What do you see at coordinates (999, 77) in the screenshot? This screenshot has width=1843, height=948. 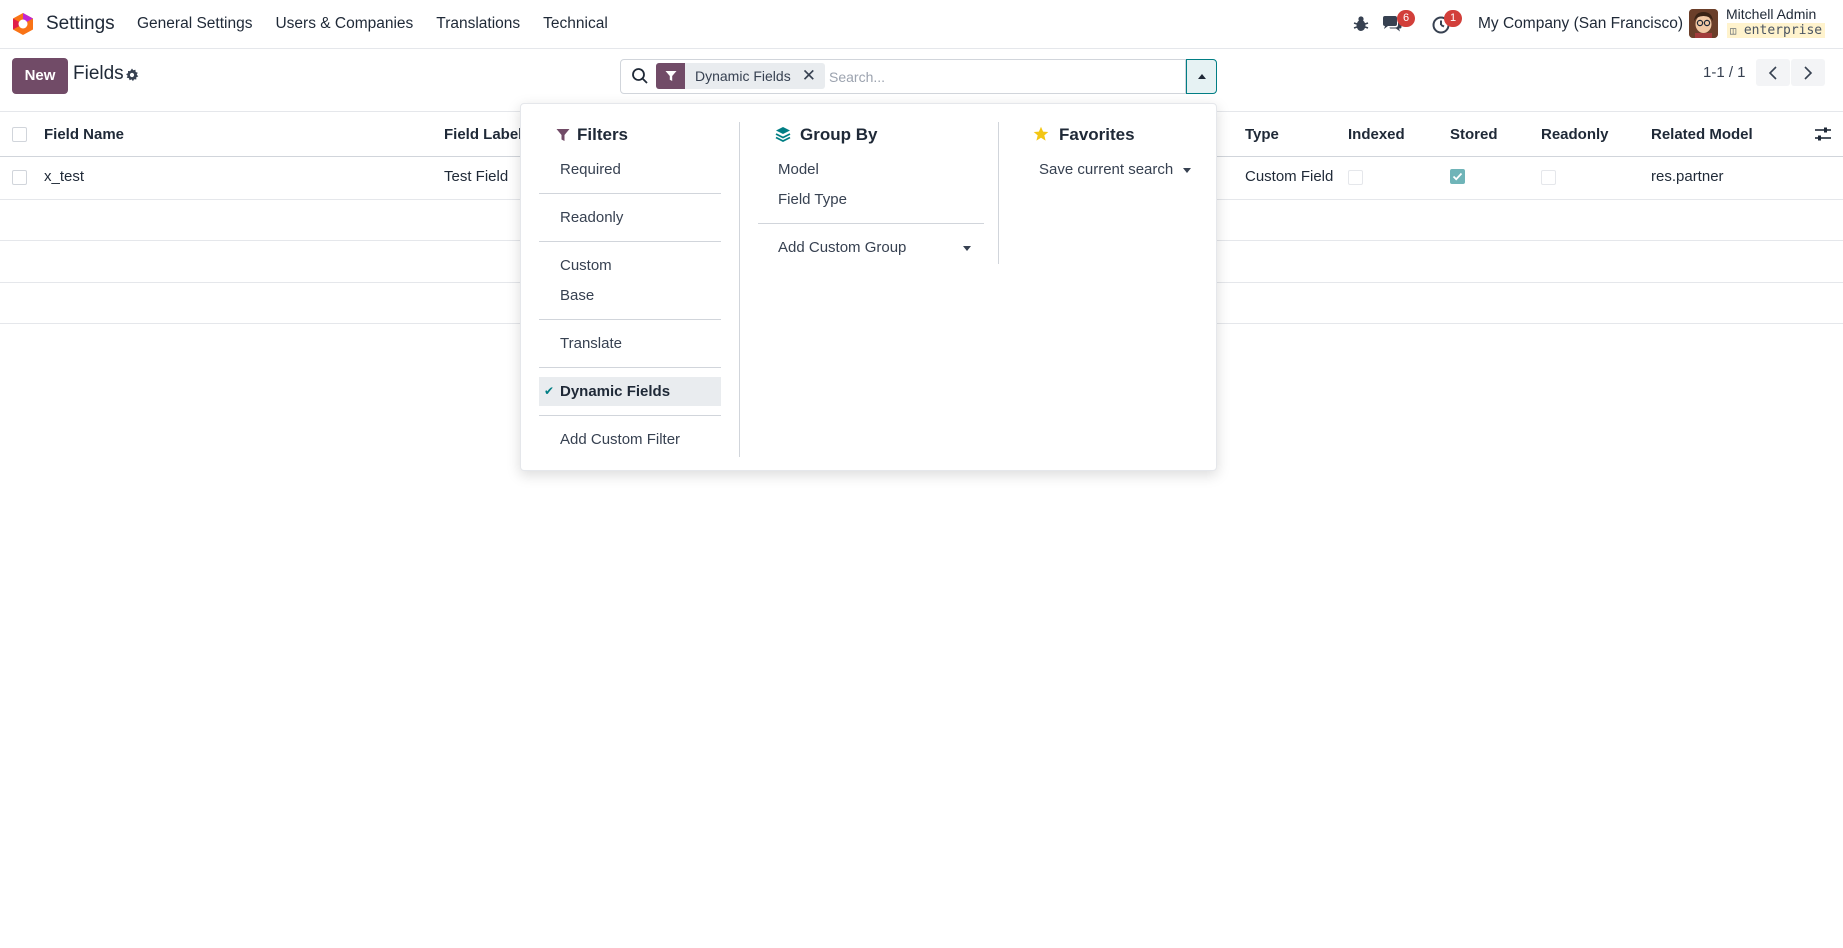 I see `search-input` at bounding box center [999, 77].